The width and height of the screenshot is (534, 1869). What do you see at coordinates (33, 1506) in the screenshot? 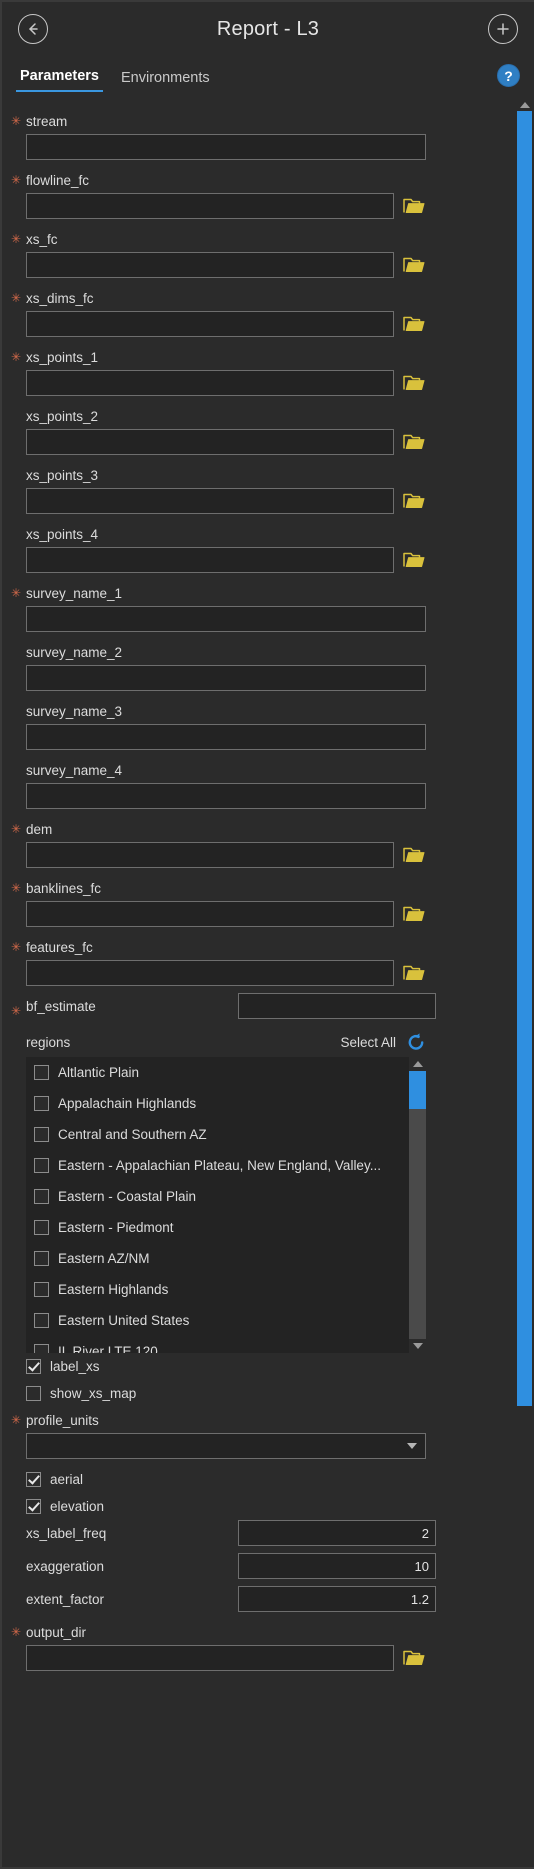
I see `checkbox-elevation` at bounding box center [33, 1506].